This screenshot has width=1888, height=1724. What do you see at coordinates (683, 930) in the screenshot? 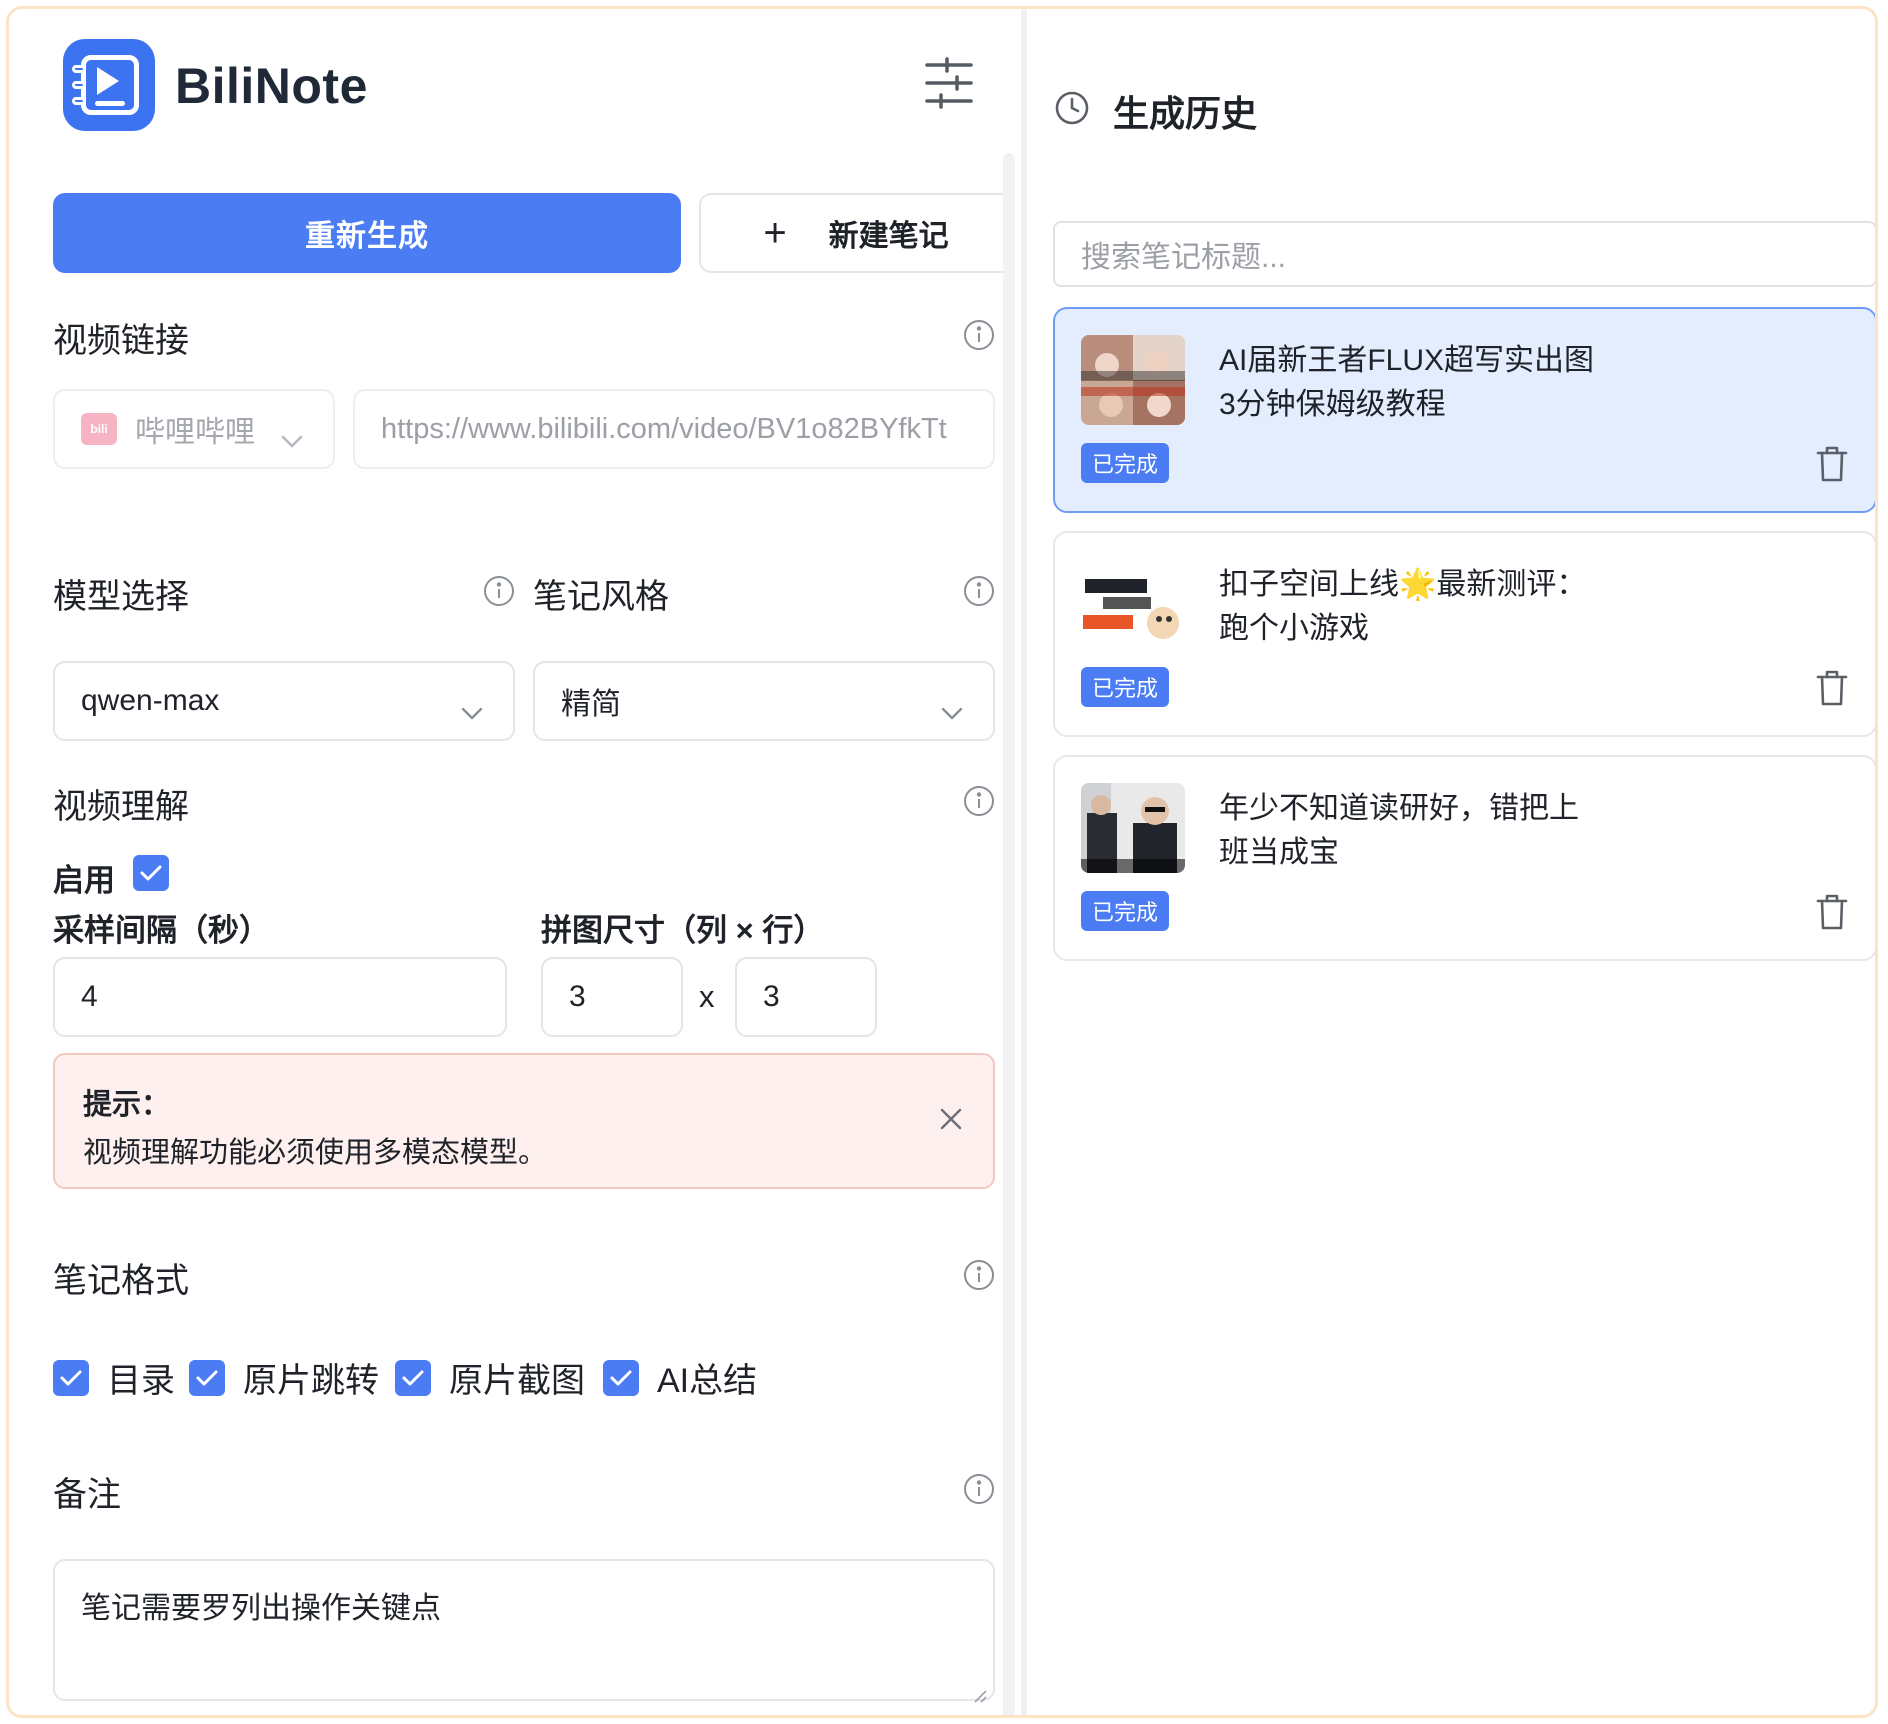
I see `grid-size-label: 拼图尺寸（列 × 行）` at bounding box center [683, 930].